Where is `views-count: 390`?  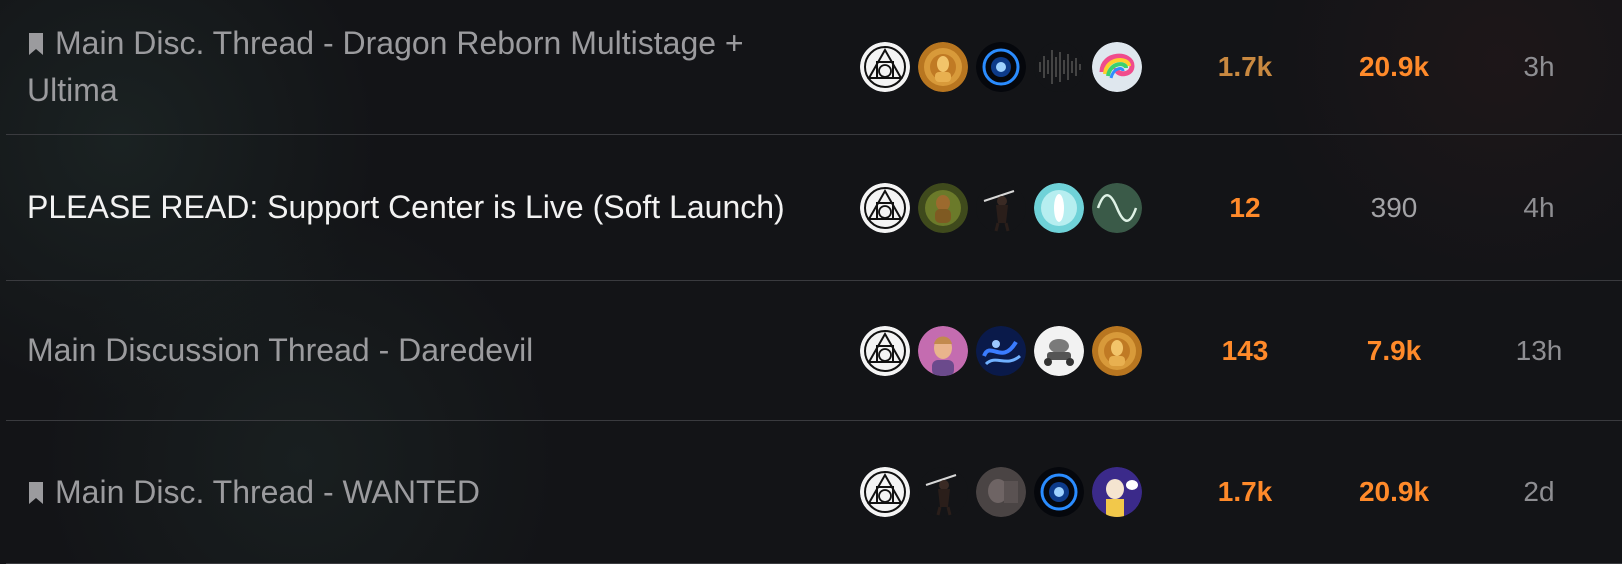 views-count: 390 is located at coordinates (1394, 207).